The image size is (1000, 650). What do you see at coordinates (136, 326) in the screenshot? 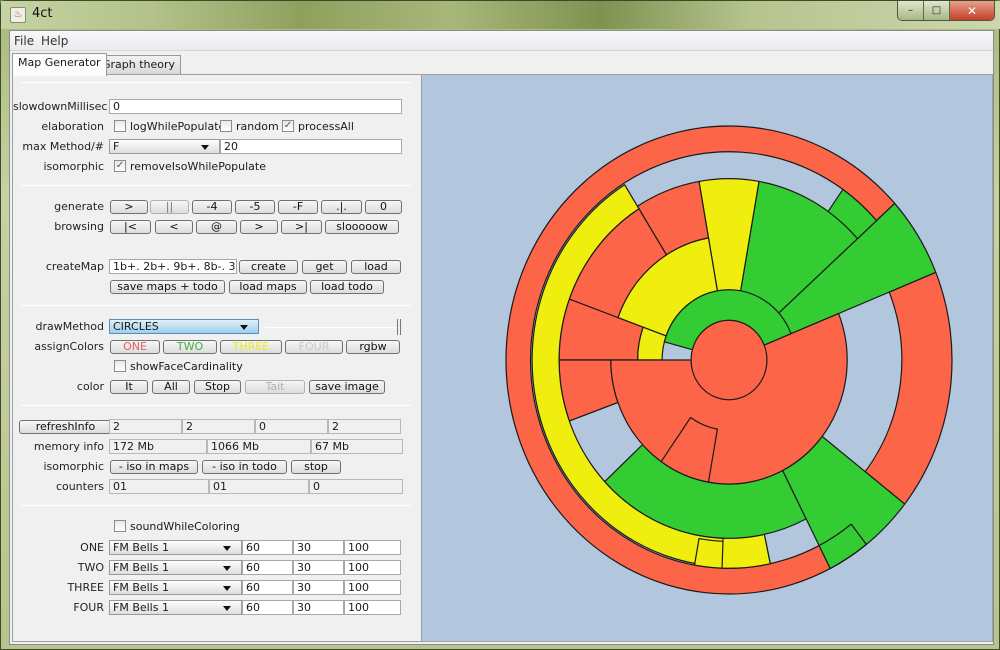
I see `draw-method-value: CIRCLES` at bounding box center [136, 326].